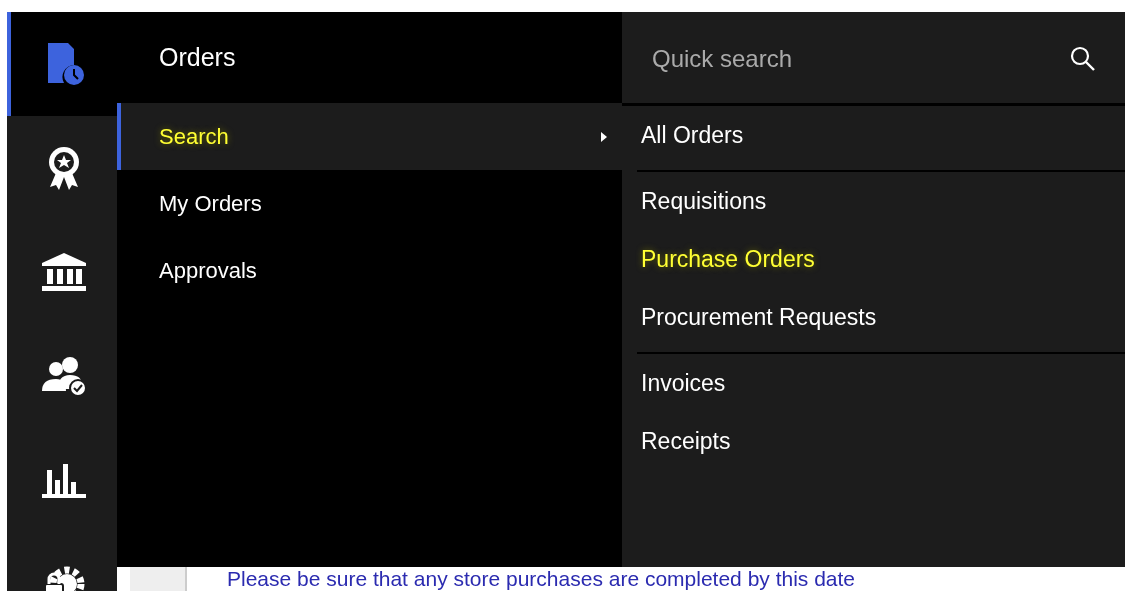  Describe the element at coordinates (881, 201) in the screenshot. I see `submenu-item: Requisitions` at that location.